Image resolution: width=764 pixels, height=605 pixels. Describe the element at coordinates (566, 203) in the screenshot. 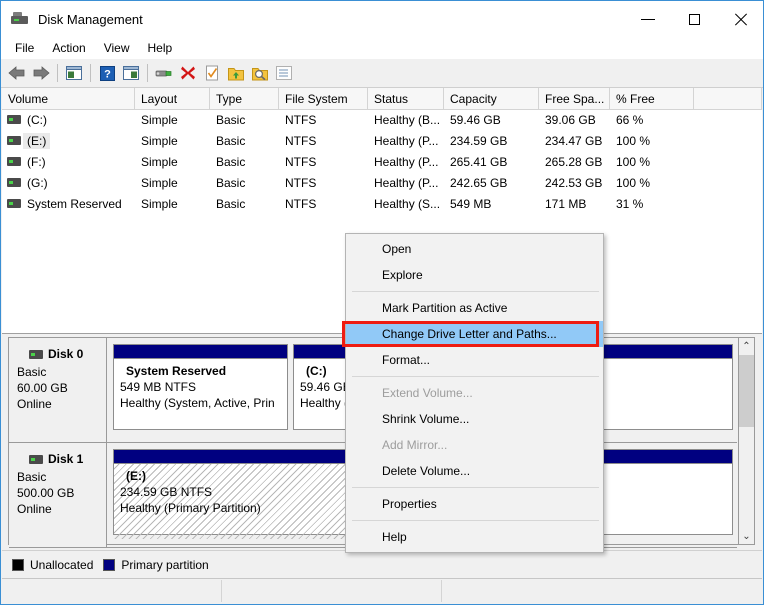

I see `cell-free_space: 171 MB` at that location.